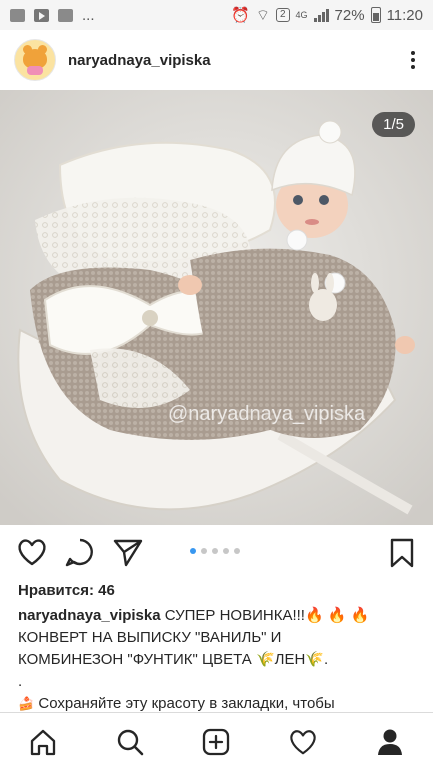 The height and width of the screenshot is (771, 433). Describe the element at coordinates (139, 60) in the screenshot. I see `post-username: naryadnaya_vipiska` at that location.